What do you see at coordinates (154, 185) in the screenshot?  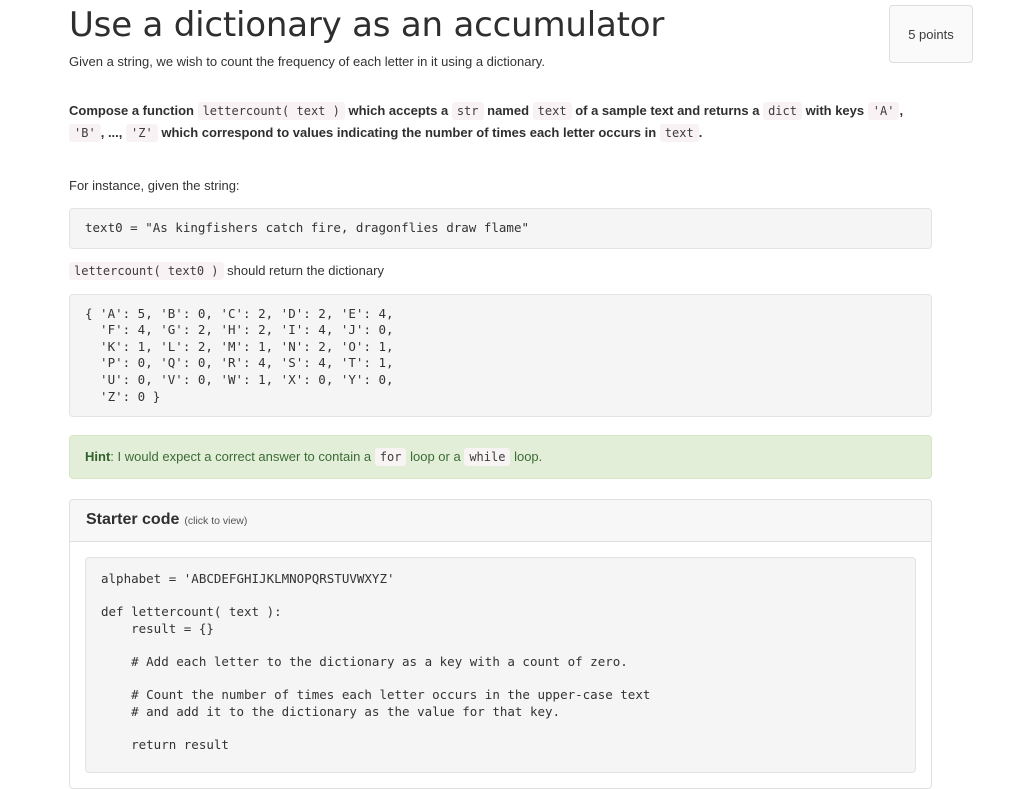 I see `for-instance-text: For instance, given the string:` at bounding box center [154, 185].